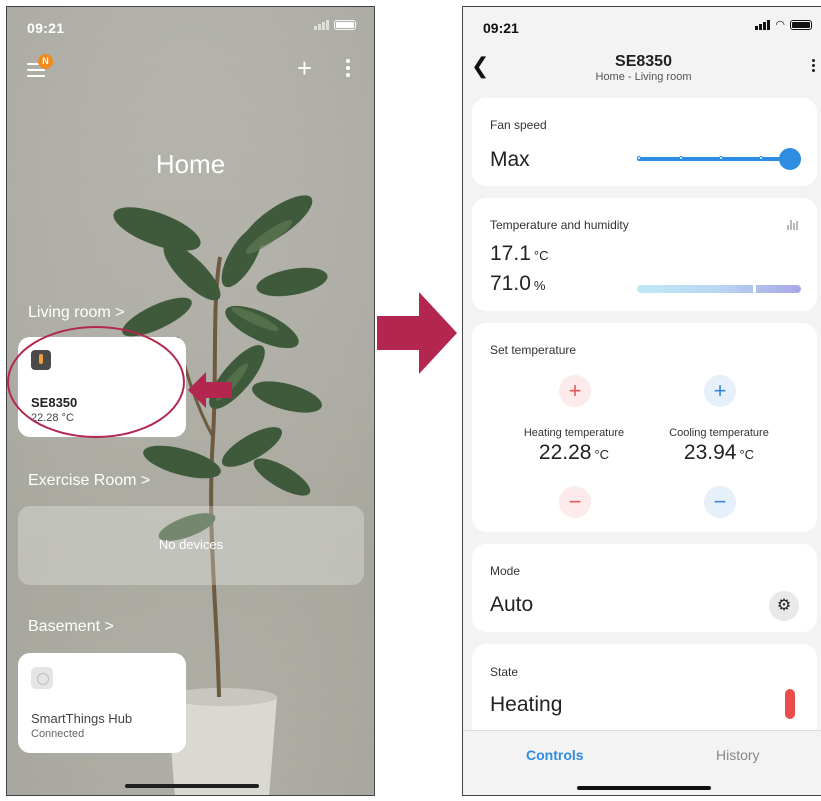 The height and width of the screenshot is (801, 821). Describe the element at coordinates (720, 502) in the screenshot. I see `cooling-decrease-button: −` at that location.